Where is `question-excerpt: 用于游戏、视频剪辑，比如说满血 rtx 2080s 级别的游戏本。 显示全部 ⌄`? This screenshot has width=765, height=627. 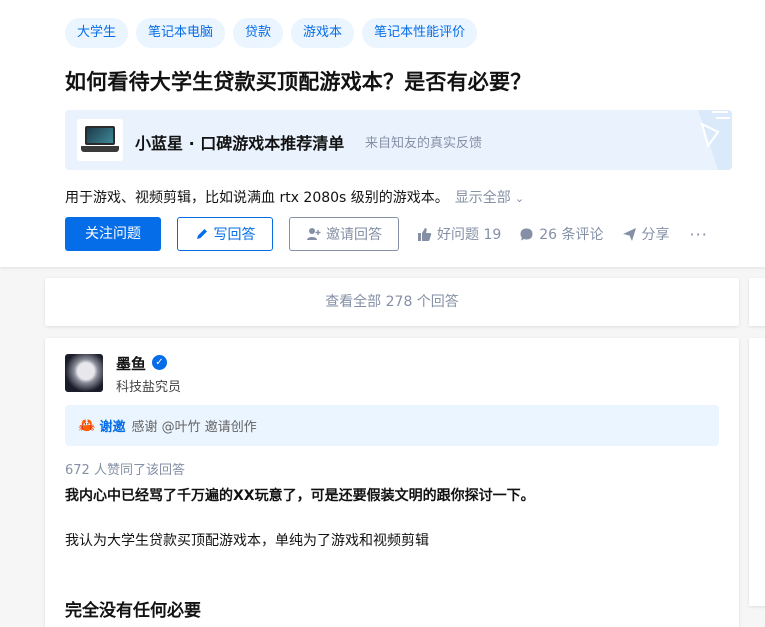 question-excerpt: 用于游戏、视频剪辑，比如说满血 rtx 2080s 级别的游戏本。 显示全部 ⌄ is located at coordinates (294, 197).